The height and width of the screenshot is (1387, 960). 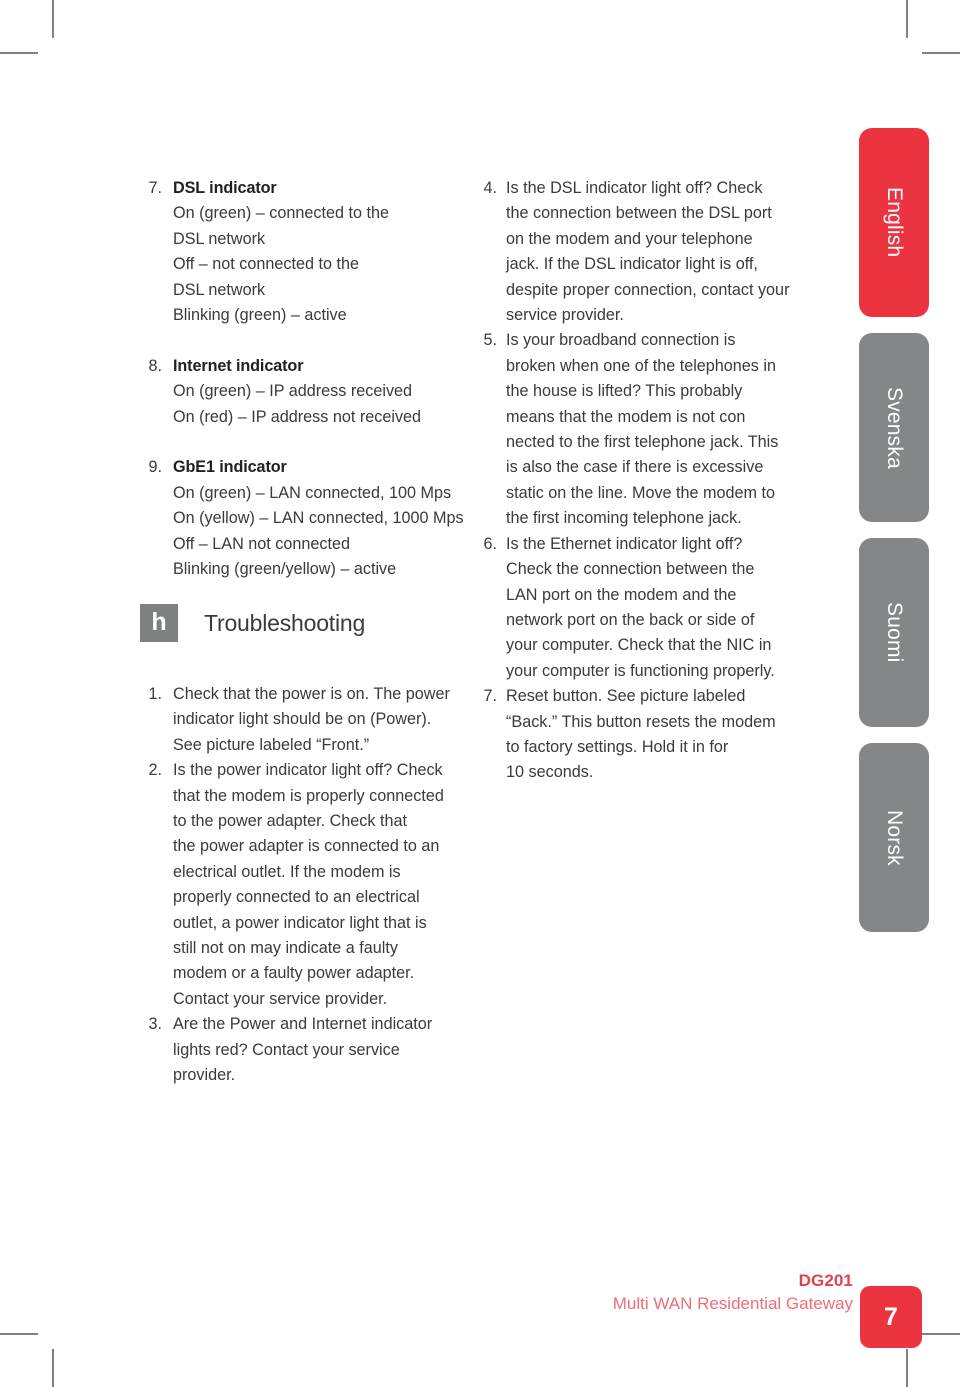 What do you see at coordinates (635, 467) in the screenshot?
I see `step-line: is also the case if there is excessive` at bounding box center [635, 467].